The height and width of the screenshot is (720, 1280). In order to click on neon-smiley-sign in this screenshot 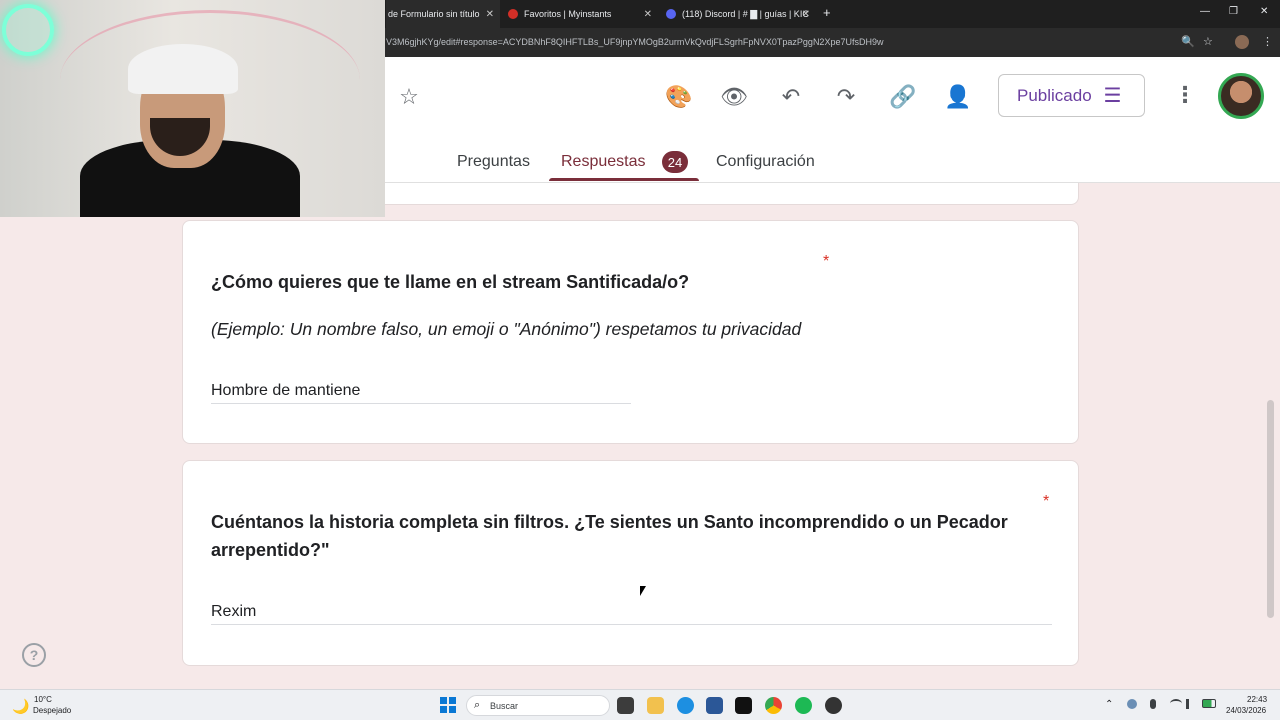, I will do `click(28, 30)`.